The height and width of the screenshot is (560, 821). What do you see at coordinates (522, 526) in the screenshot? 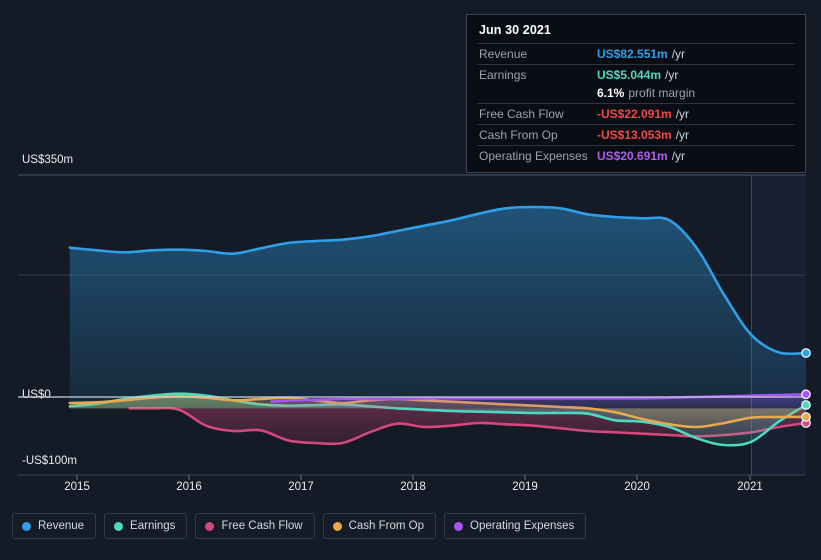
I see `legend-label-operating-expenses: Operating Expenses` at bounding box center [522, 526].